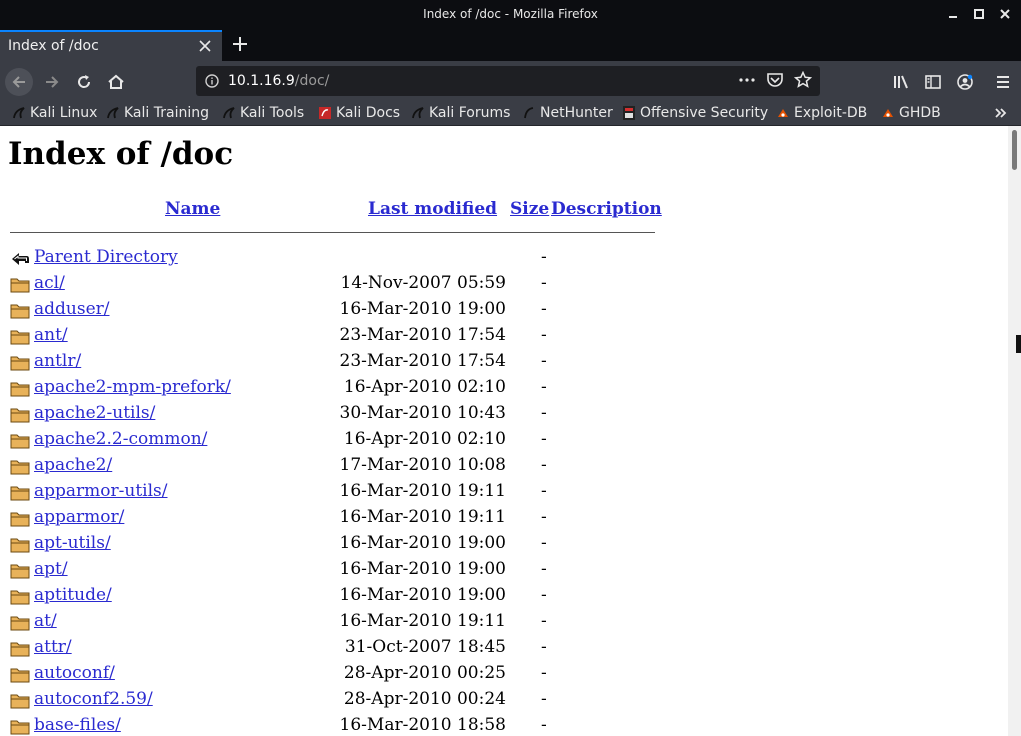 The image size is (1021, 736). I want to click on directory-link: attr/, so click(53, 647).